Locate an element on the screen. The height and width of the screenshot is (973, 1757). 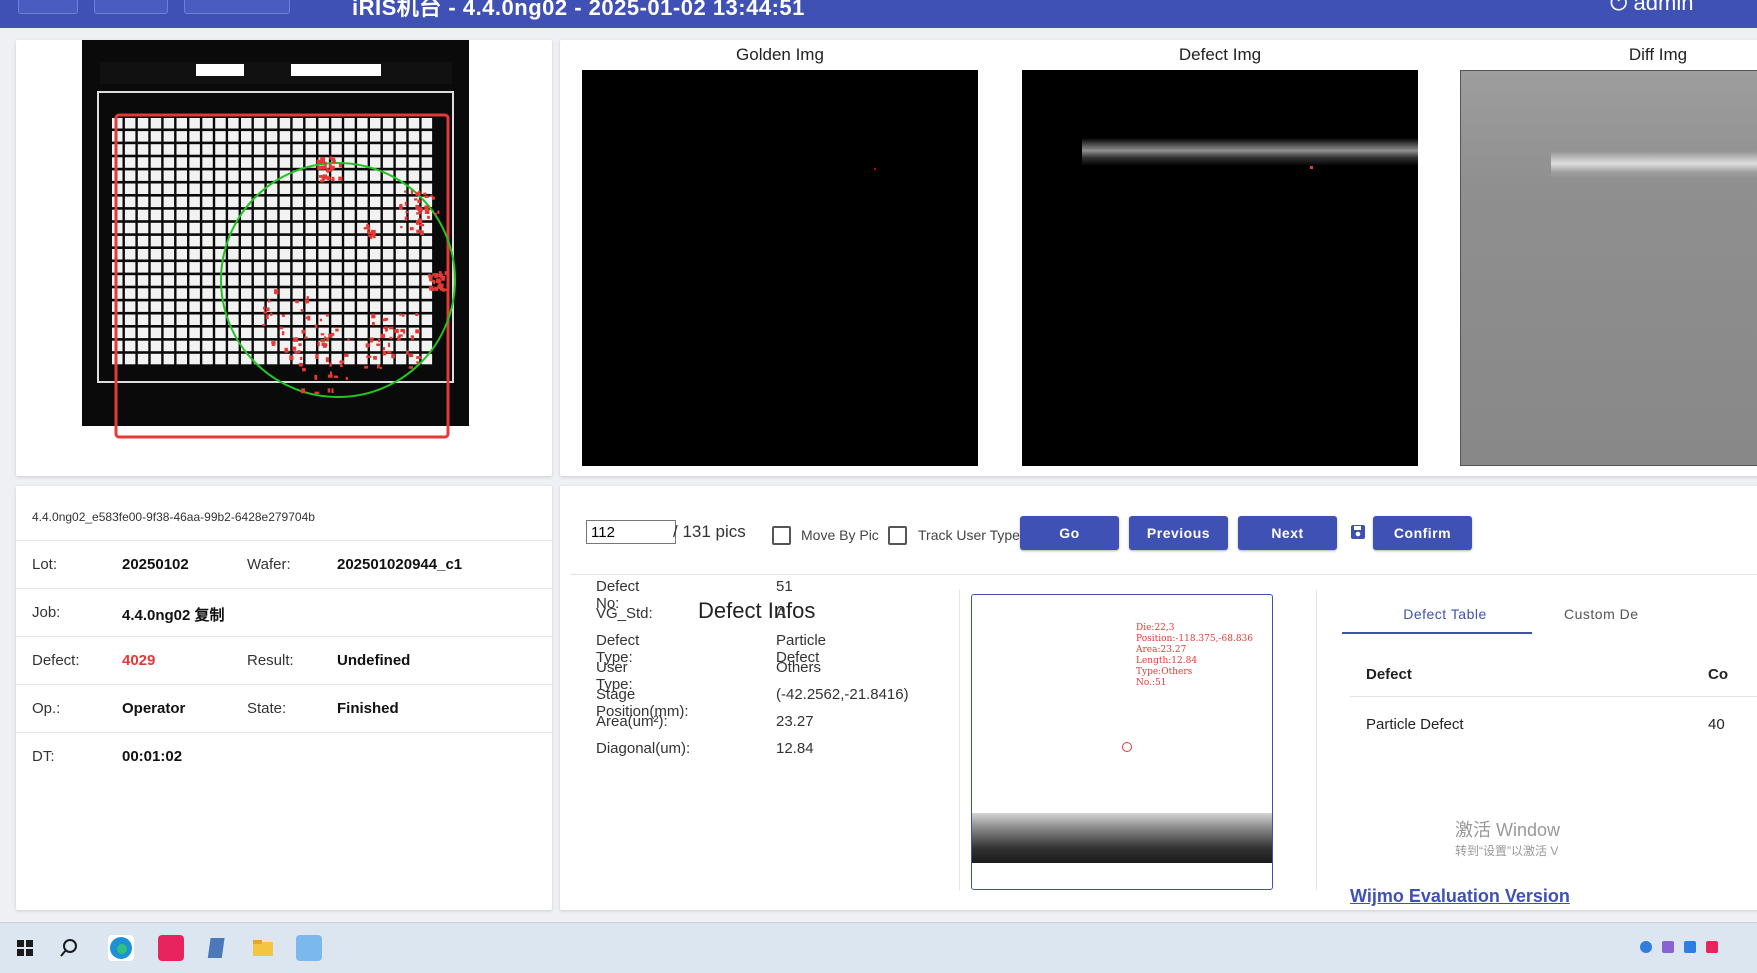
track-user-type-checkbox is located at coordinates (897, 535).